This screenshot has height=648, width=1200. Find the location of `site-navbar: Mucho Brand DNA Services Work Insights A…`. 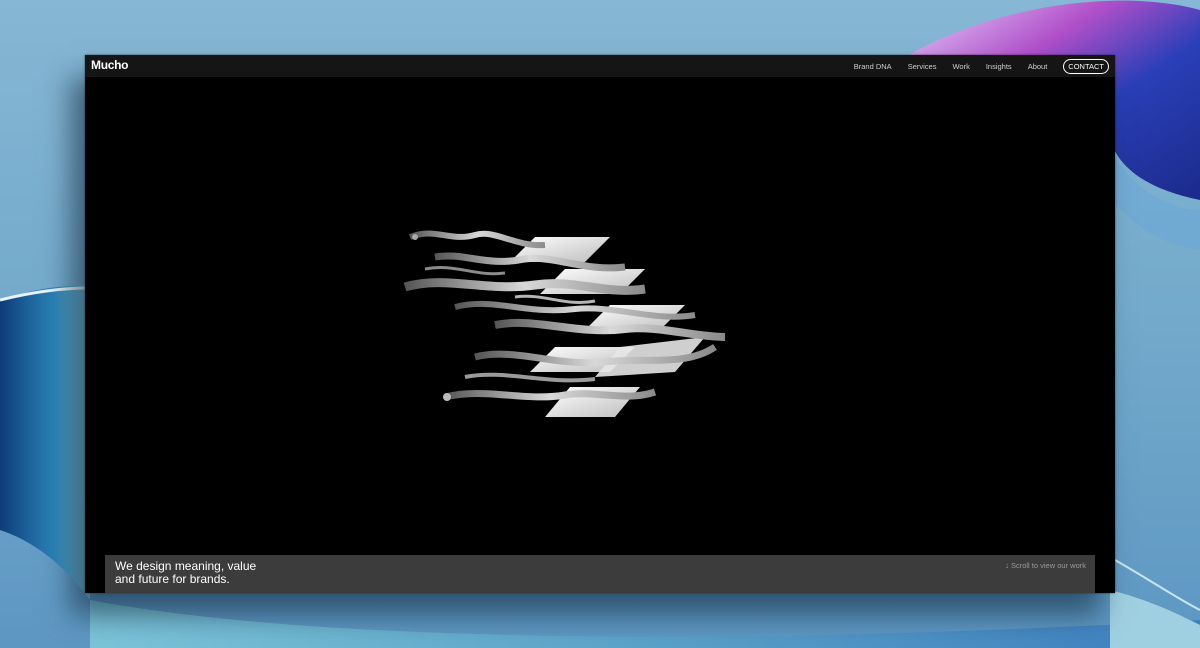

site-navbar: Mucho Brand DNA Services Work Insights A… is located at coordinates (600, 66).